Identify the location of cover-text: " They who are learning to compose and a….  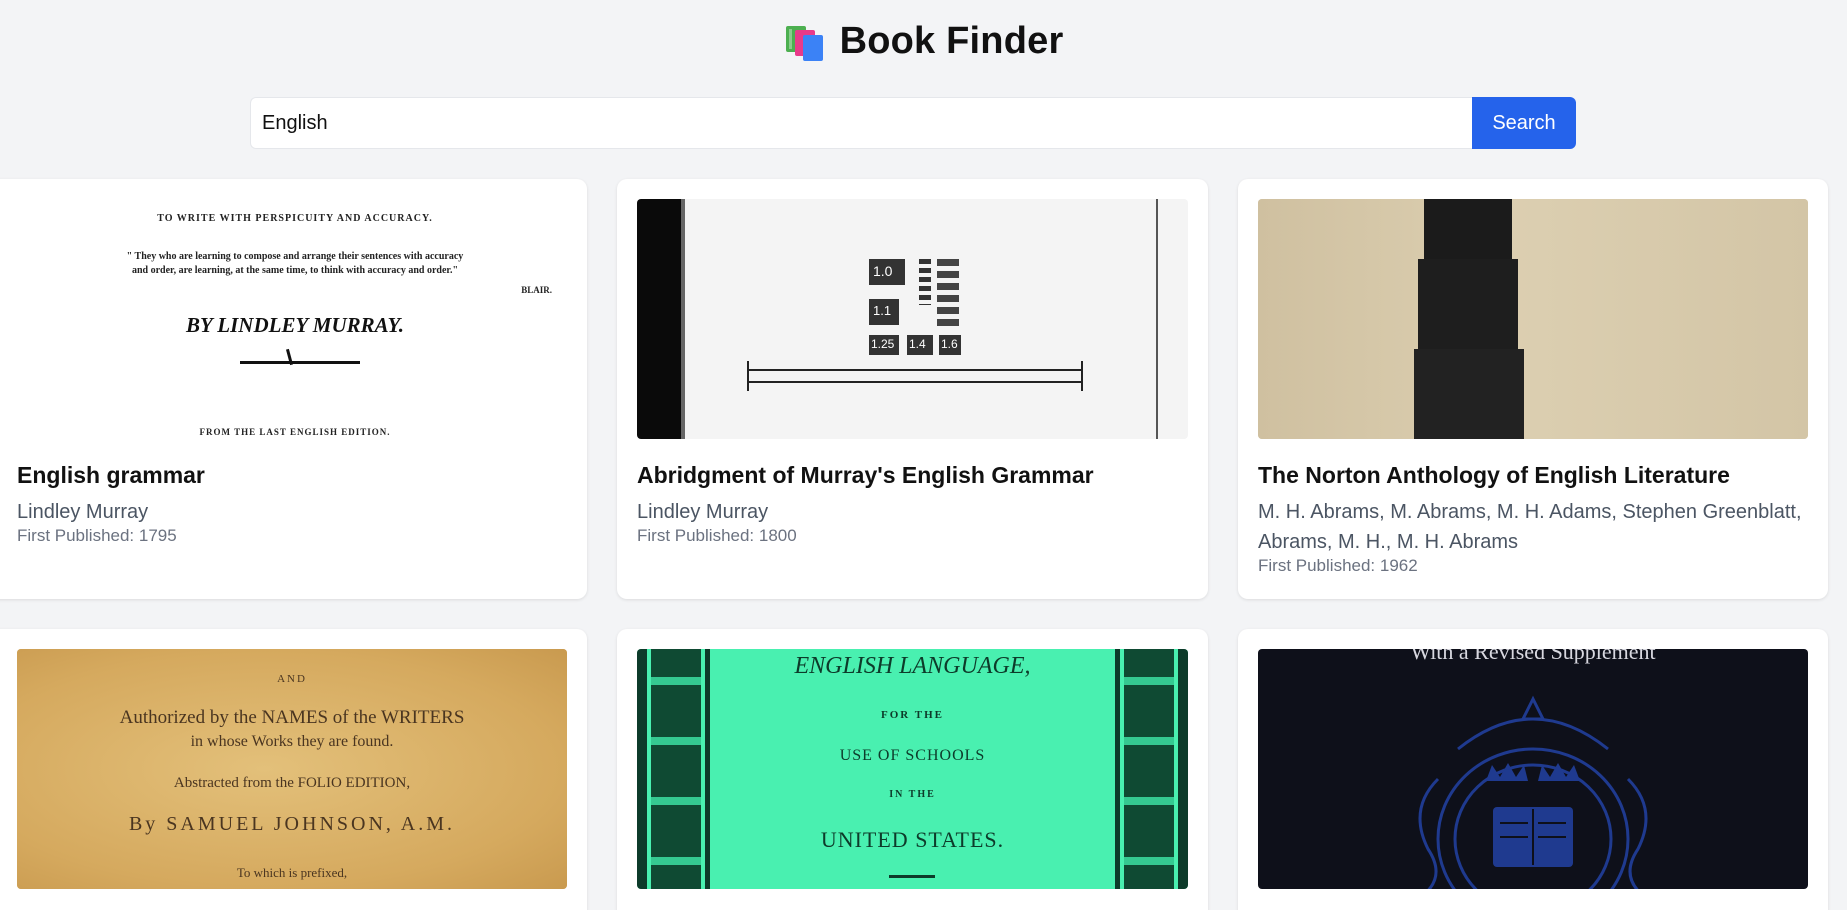
(295, 256).